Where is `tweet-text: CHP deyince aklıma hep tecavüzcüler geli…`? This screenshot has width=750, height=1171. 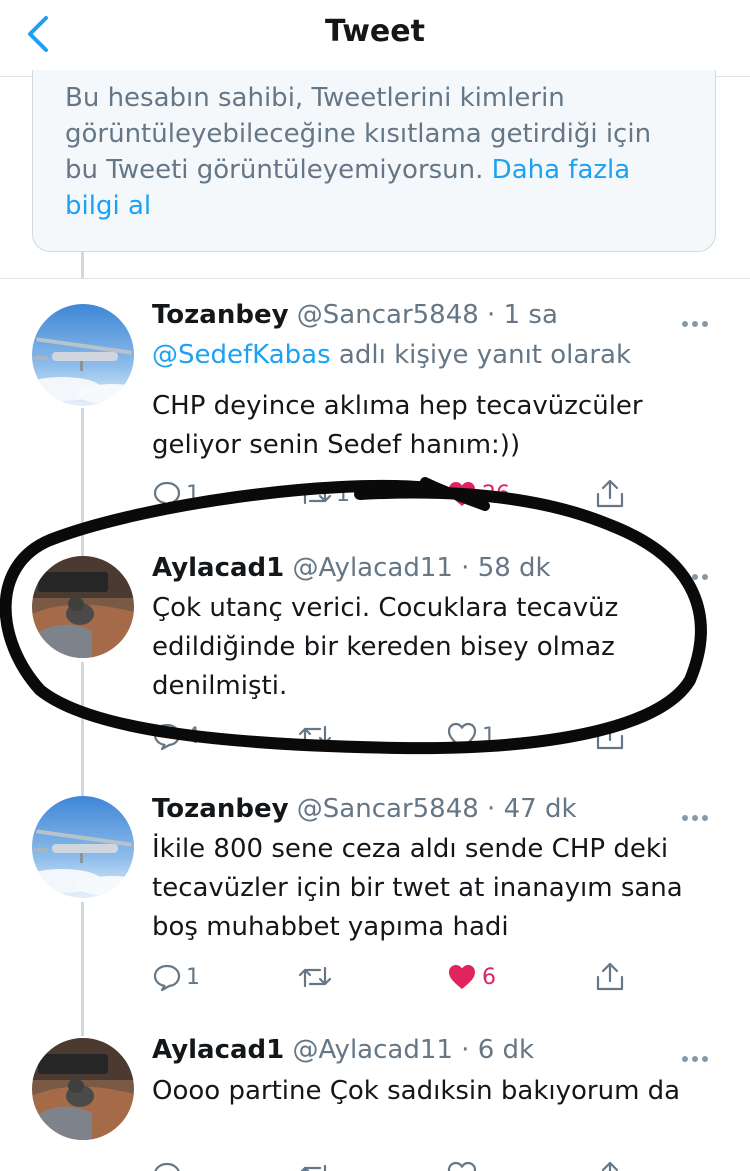
tweet-text: CHP deyince aklıma hep tecavüzcüler geli… is located at coordinates (397, 425).